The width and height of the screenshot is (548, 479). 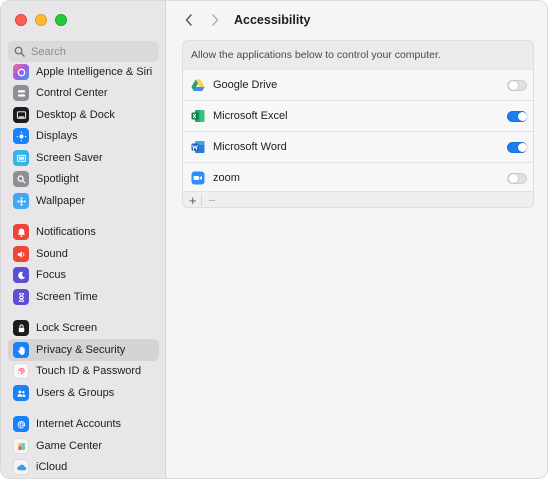 I want to click on sidebar-item-wallpaper: Wallpaper, so click(x=83, y=201).